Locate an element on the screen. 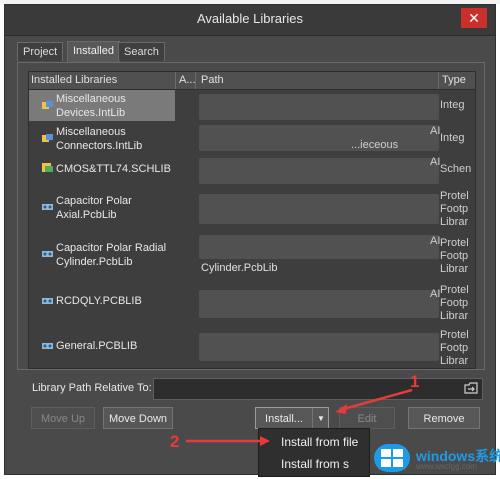 The height and width of the screenshot is (479, 500). annotation-label-2: 2 is located at coordinates (175, 441).